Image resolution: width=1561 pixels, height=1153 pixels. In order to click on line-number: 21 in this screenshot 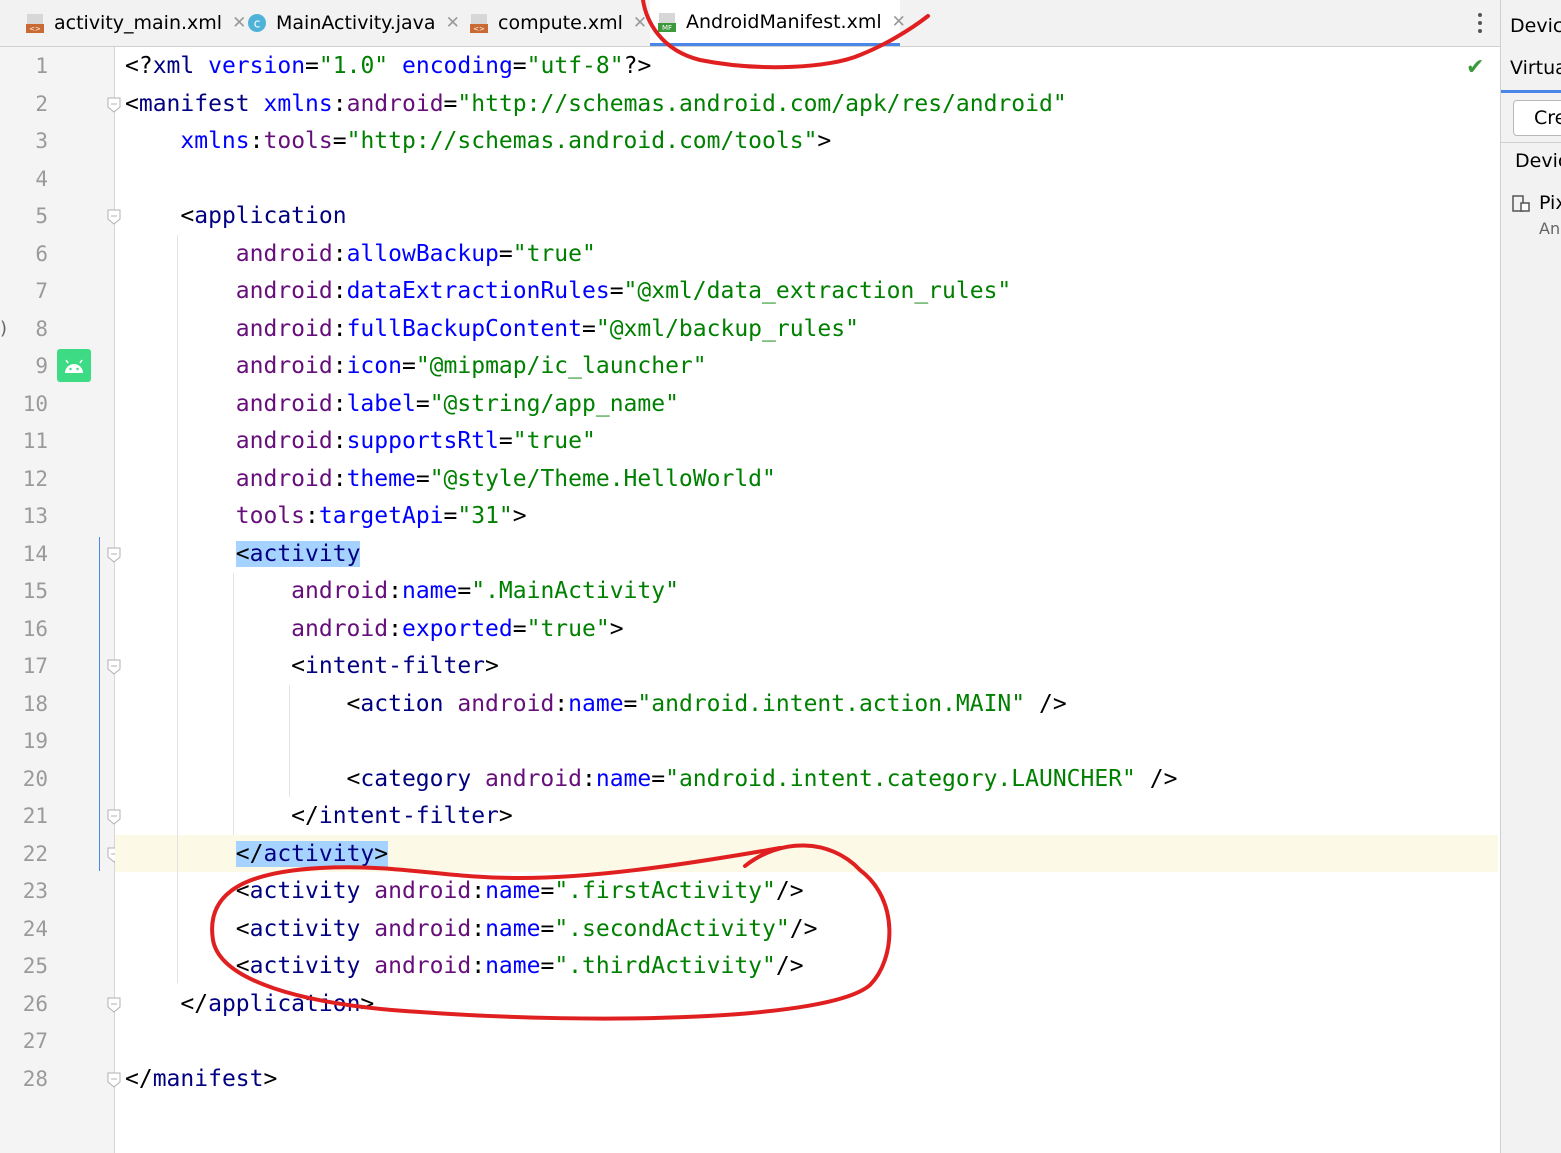, I will do `click(35, 816)`.